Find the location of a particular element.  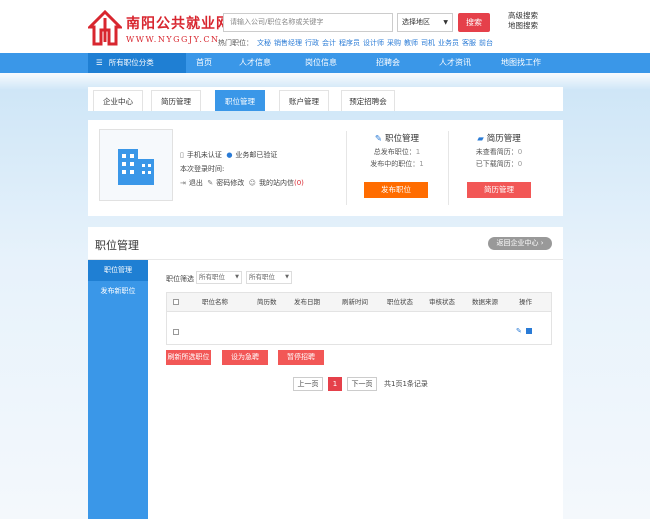

hot-job-link: 司机 is located at coordinates (428, 43).